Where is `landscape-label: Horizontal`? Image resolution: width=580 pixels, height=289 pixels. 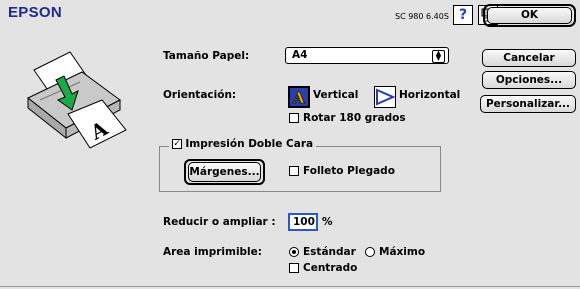
landscape-label: Horizontal is located at coordinates (429, 95).